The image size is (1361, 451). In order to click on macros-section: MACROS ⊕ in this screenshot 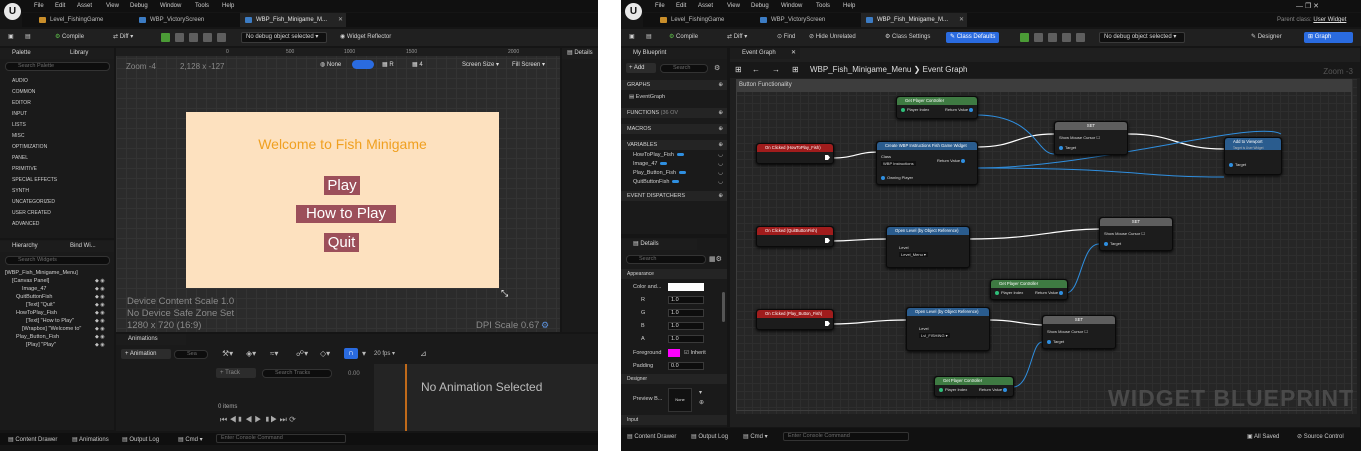, I will do `click(674, 129)`.